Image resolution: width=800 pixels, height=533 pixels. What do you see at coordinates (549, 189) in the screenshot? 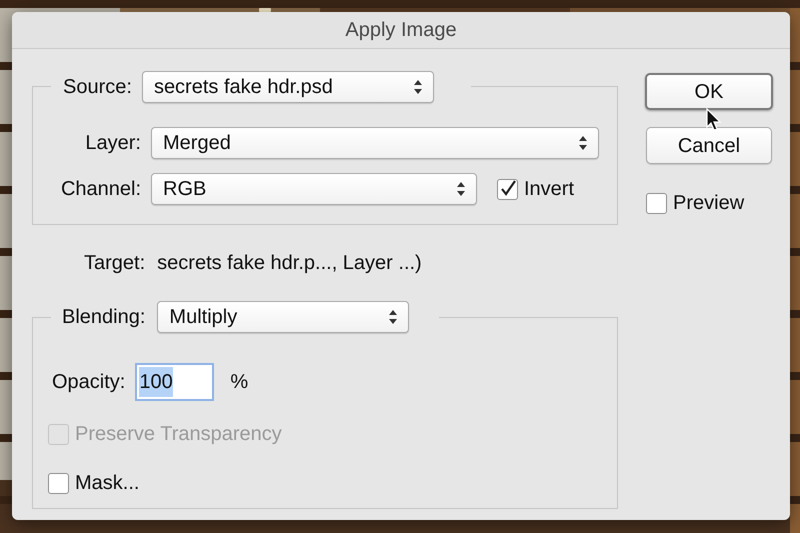
I see `checkbox-label: Invert` at bounding box center [549, 189].